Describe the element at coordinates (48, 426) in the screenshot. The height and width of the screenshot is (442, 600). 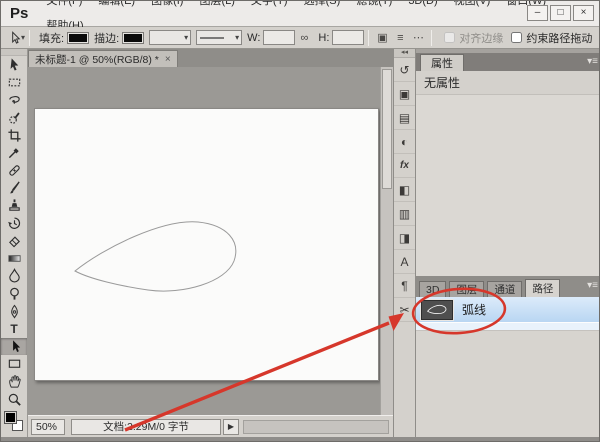
I see `zoom-level-field: 50%` at that location.